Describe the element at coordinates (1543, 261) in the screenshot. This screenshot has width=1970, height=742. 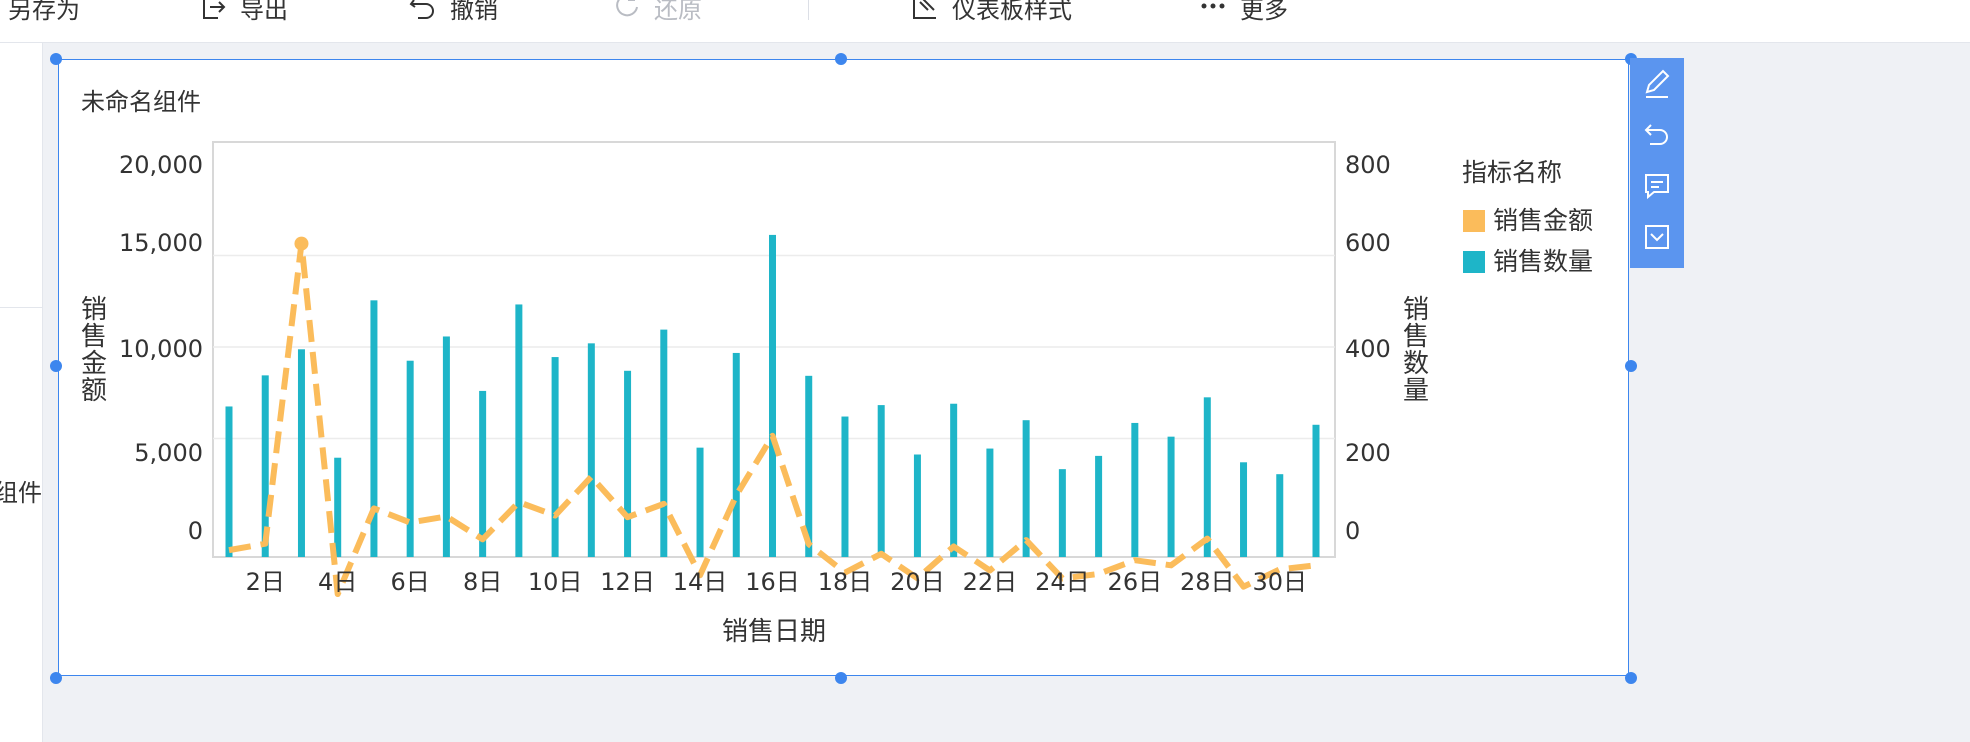
I see `legend-item-quantity: 销售数量` at that location.